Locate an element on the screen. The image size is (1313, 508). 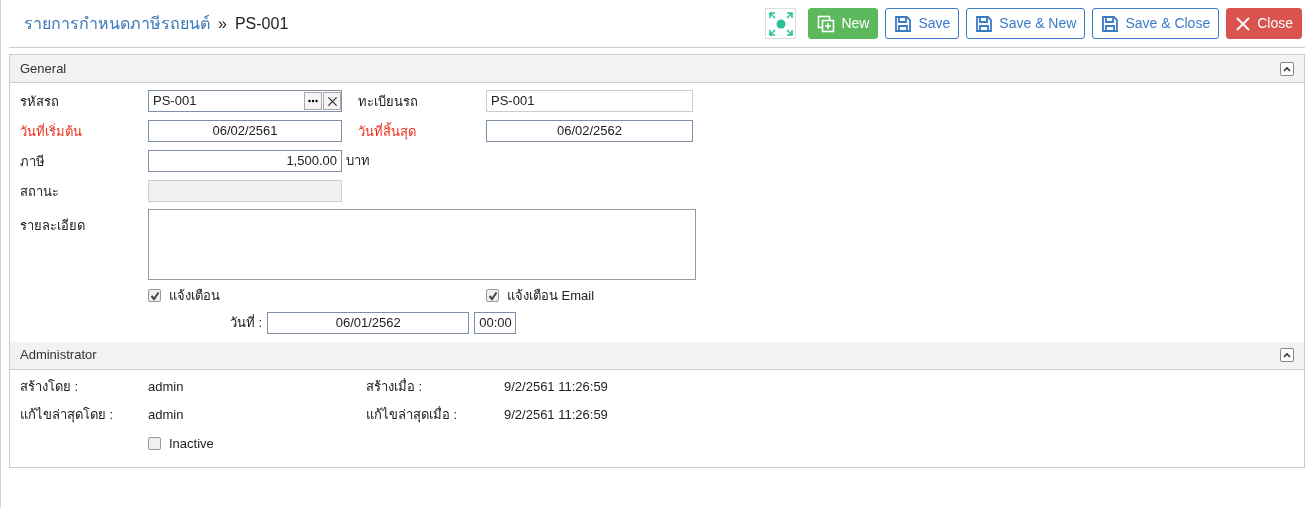
unit-label: บาท is located at coordinates (358, 161).